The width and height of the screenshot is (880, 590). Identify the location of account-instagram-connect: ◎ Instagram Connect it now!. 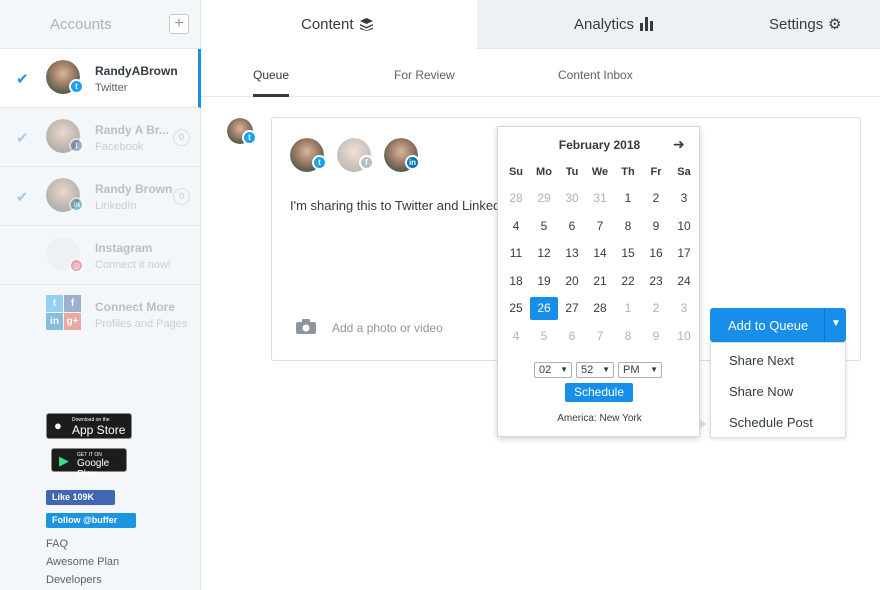
(100, 255).